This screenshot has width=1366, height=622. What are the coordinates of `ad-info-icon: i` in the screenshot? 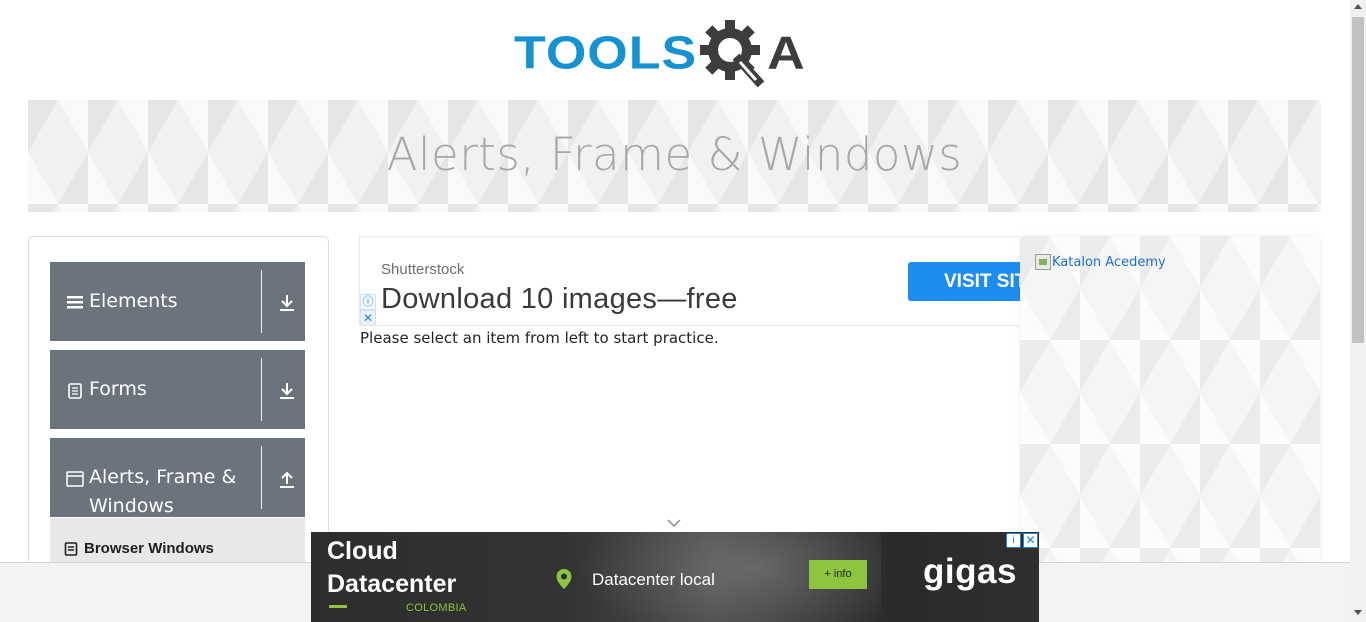 It's located at (1013, 540).